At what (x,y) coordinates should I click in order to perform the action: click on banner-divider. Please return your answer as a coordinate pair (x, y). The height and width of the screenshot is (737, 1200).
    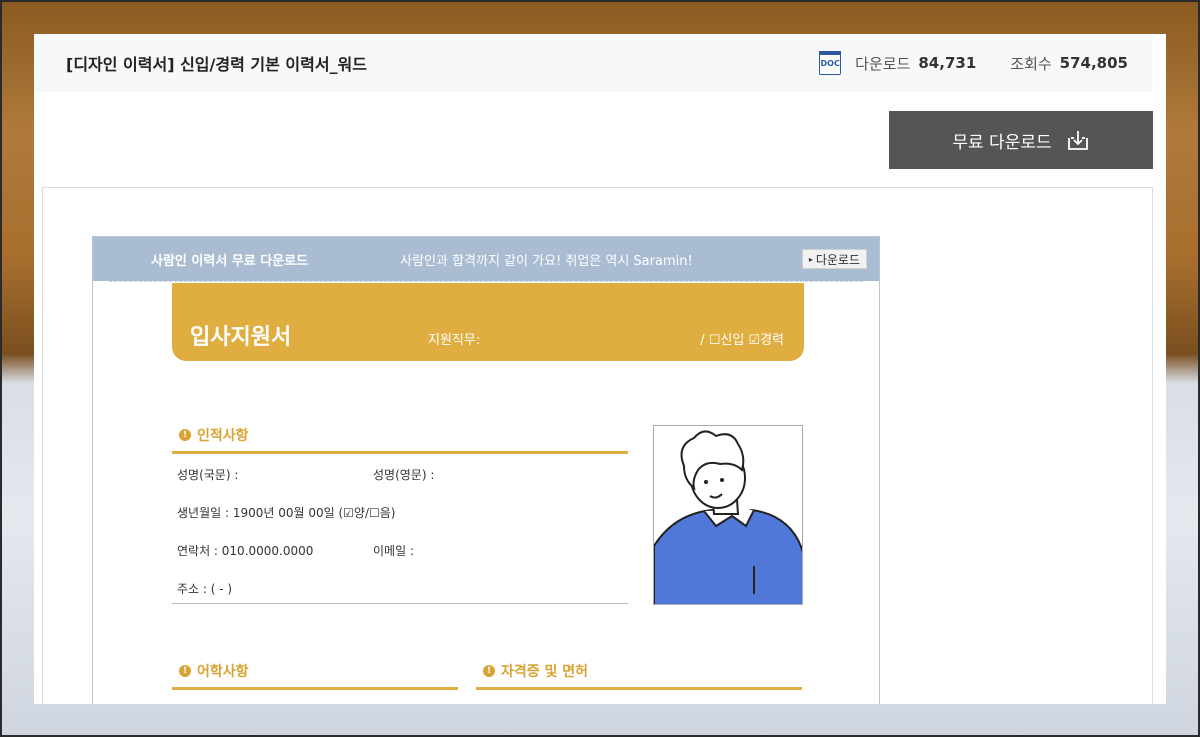
    Looking at the image, I should click on (486, 281).